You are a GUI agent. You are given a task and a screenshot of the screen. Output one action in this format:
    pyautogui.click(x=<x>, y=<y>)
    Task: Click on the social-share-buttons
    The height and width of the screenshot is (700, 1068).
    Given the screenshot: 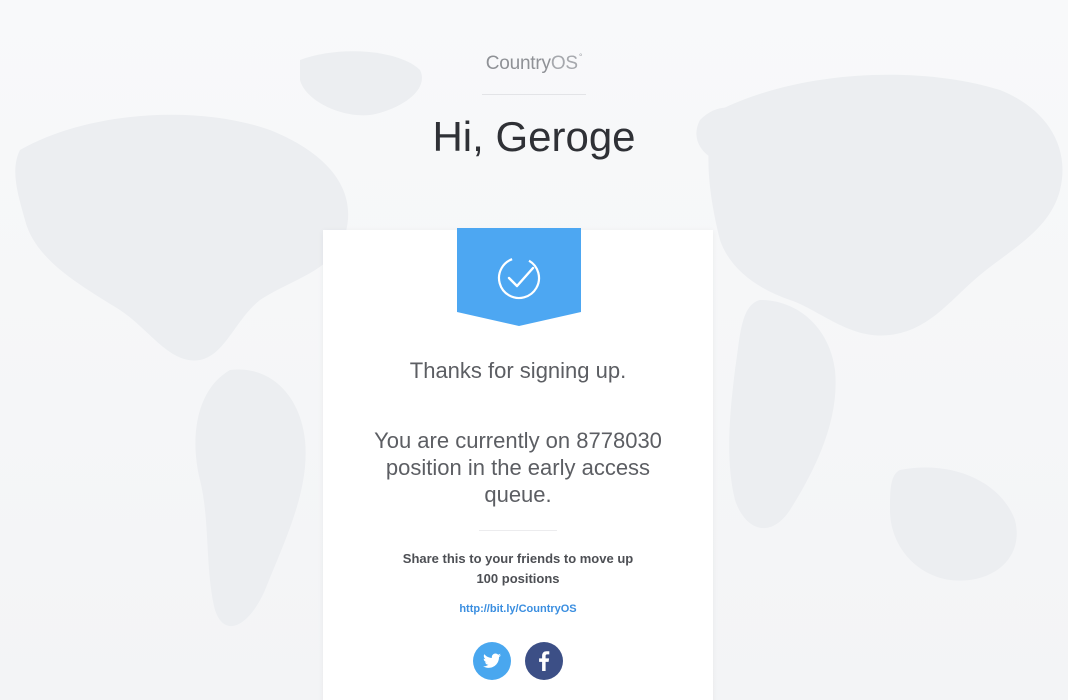 What is the action you would take?
    pyautogui.click(x=518, y=662)
    